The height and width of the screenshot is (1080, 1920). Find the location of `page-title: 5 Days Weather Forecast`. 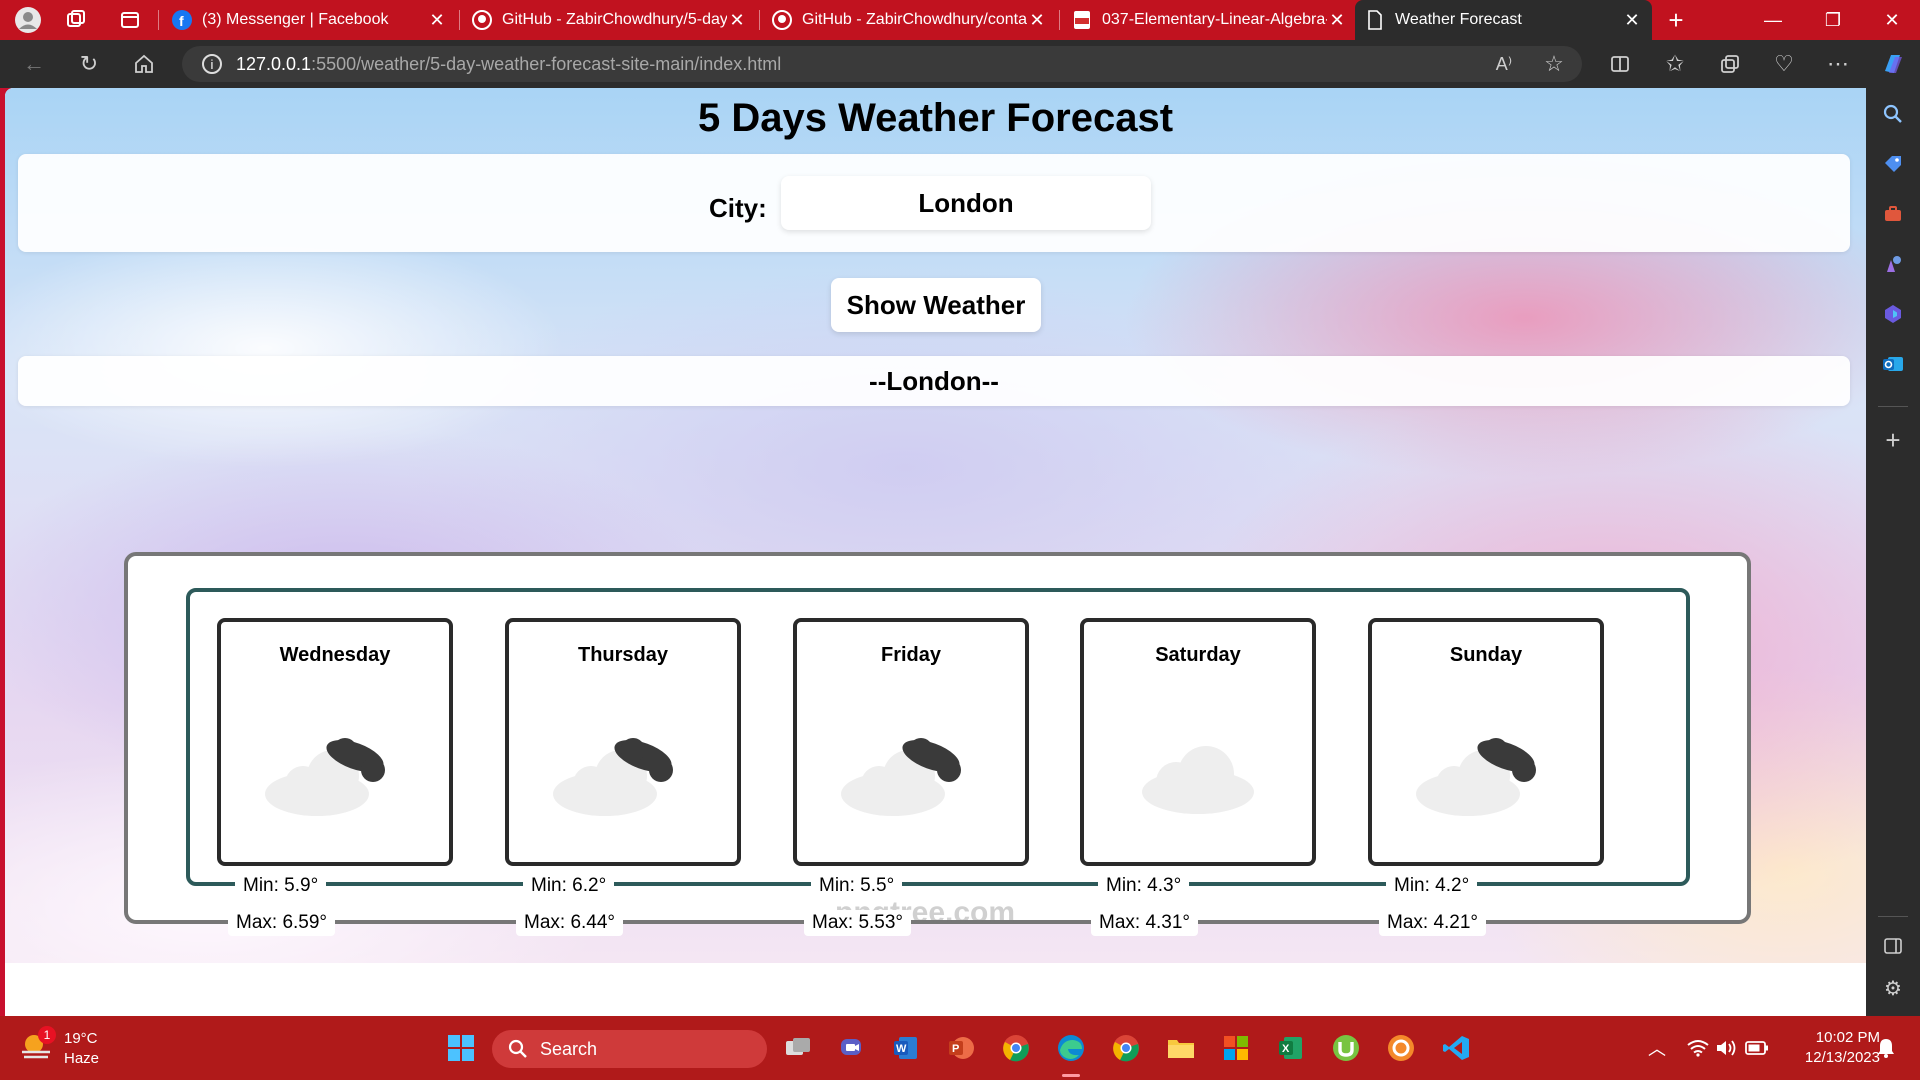

page-title: 5 Days Weather Forecast is located at coordinates (935, 118).